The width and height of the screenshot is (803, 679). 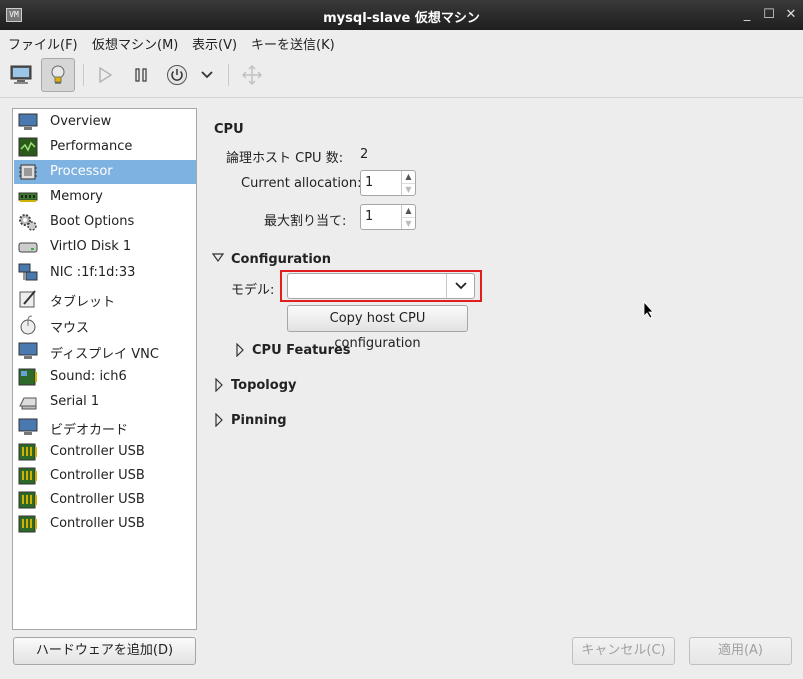 What do you see at coordinates (104, 651) in the screenshot?
I see `add-hardware-button: ハードウェアを追加(D)` at bounding box center [104, 651].